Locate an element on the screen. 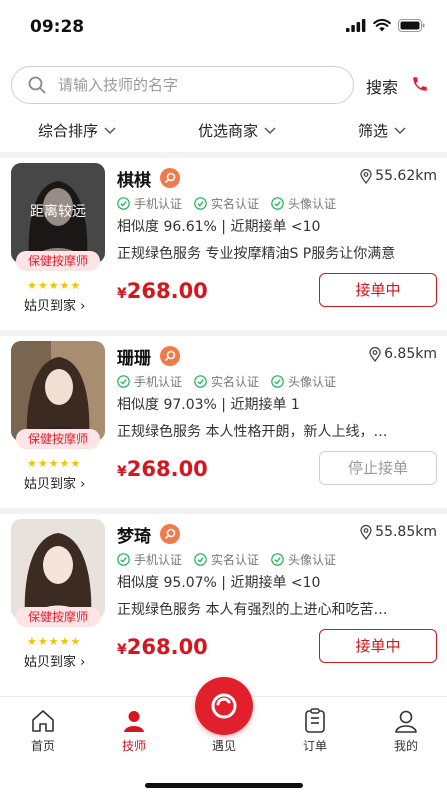  order-status-button: 停止接单 is located at coordinates (378, 468).